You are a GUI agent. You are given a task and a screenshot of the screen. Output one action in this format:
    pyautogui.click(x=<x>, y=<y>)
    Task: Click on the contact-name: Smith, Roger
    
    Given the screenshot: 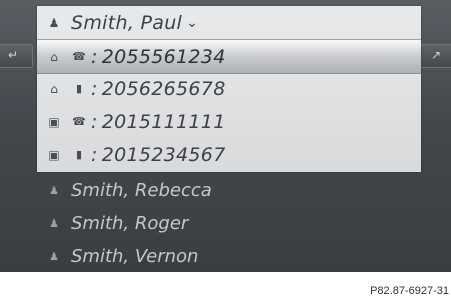 What is the action you would take?
    pyautogui.click(x=130, y=223)
    